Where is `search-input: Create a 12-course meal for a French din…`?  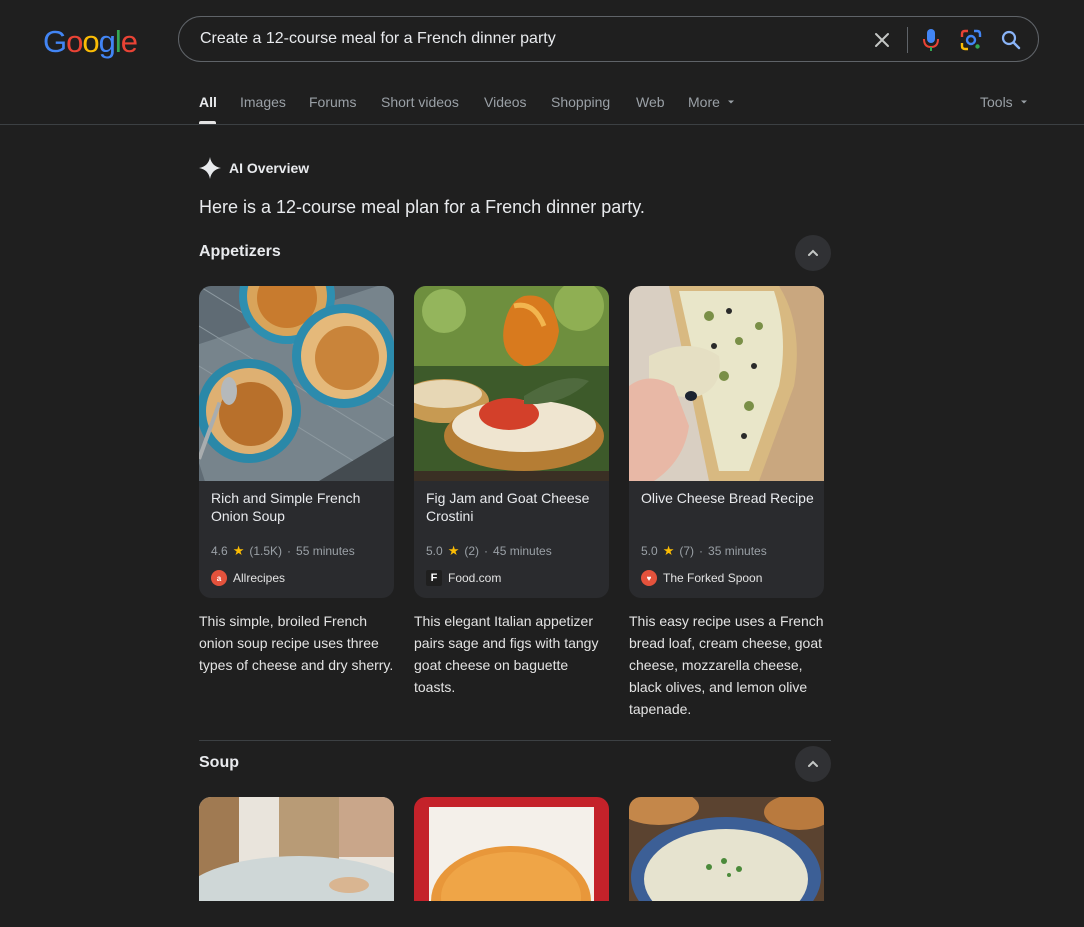 search-input: Create a 12-course meal for a French din… is located at coordinates (378, 39).